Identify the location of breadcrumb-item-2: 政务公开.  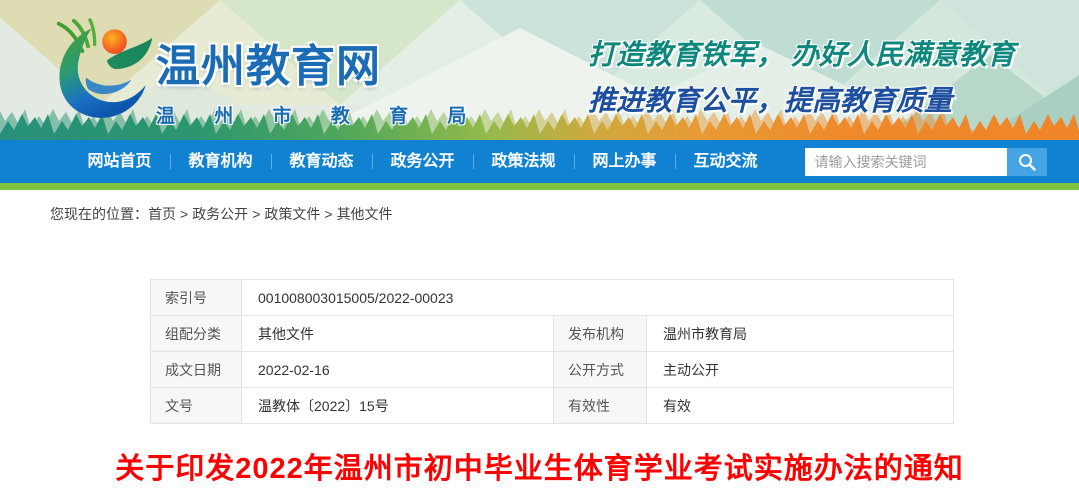
(220, 214).